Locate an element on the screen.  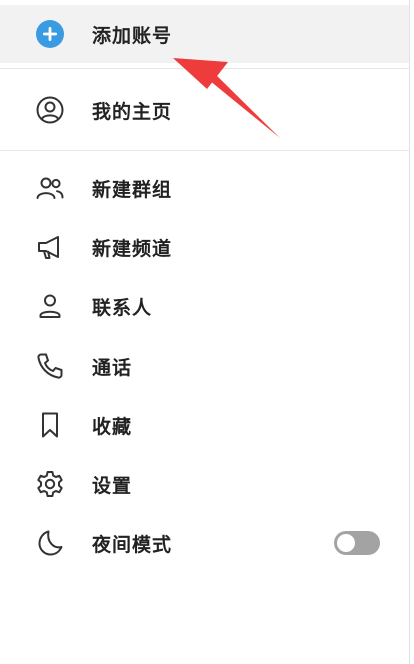
new-group-label: 新建群组 is located at coordinates (132, 189).